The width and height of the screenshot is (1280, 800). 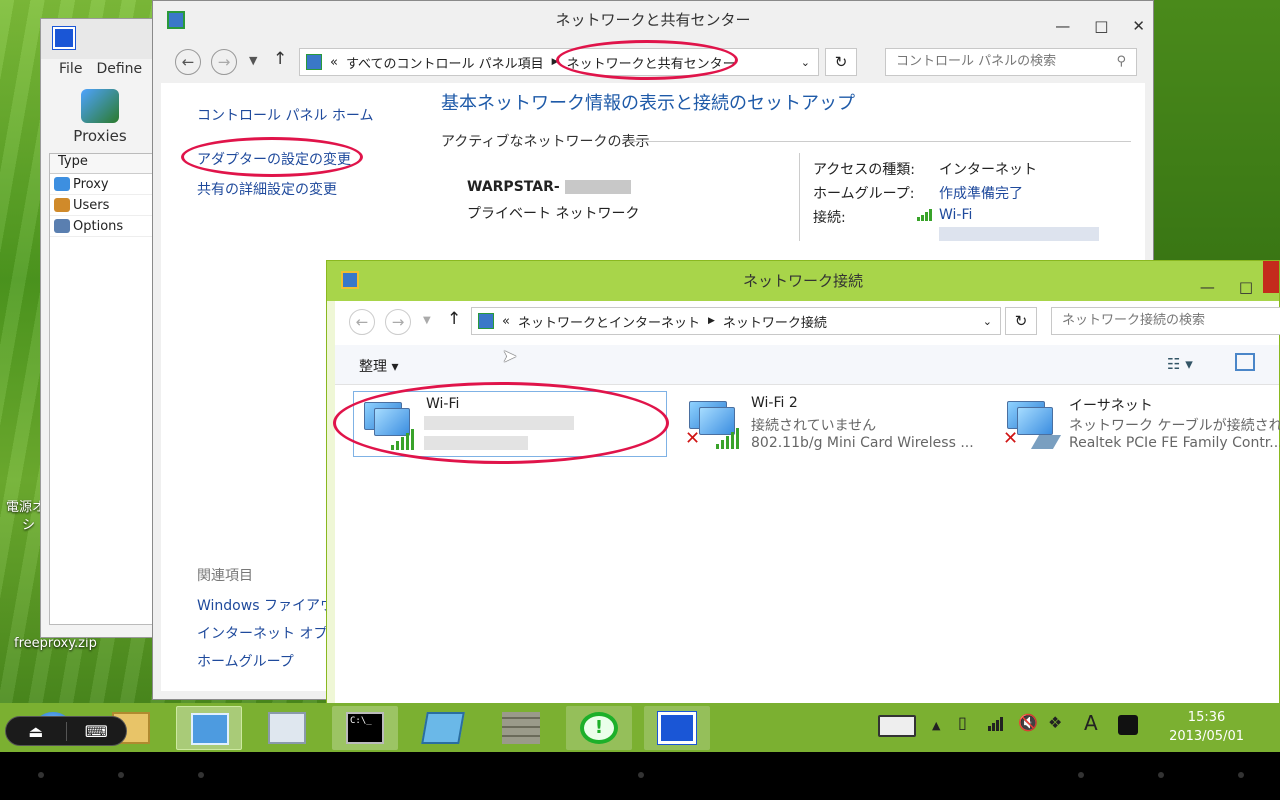 I want to click on system-clock: 15:36 2013/05/01, so click(x=1206, y=727).